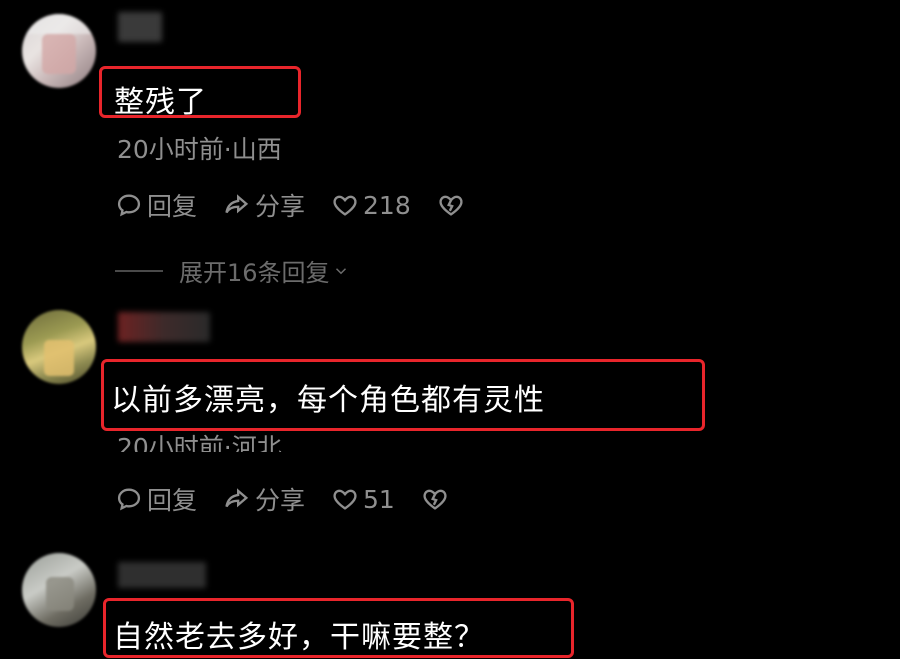  I want to click on chevron-down-icon, so click(340, 270).